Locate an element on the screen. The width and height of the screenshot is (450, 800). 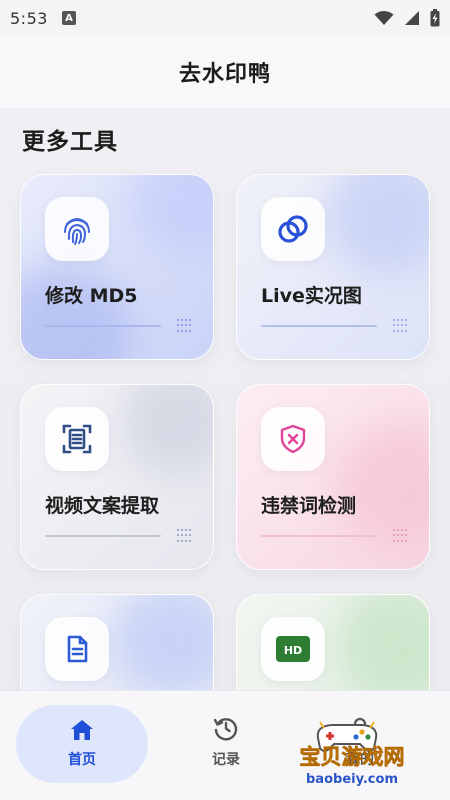
profile-icon is located at coordinates (360, 728).